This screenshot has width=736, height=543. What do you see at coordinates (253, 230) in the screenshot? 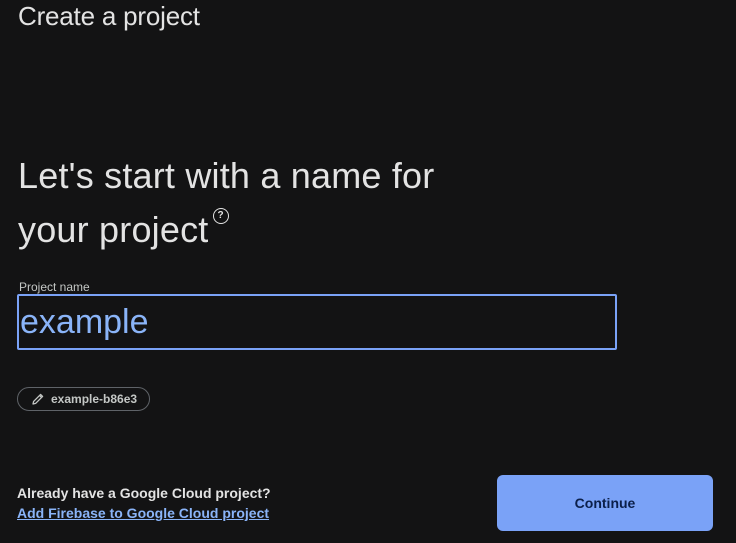
I see `headline-line-2-wrap: your project?` at bounding box center [253, 230].